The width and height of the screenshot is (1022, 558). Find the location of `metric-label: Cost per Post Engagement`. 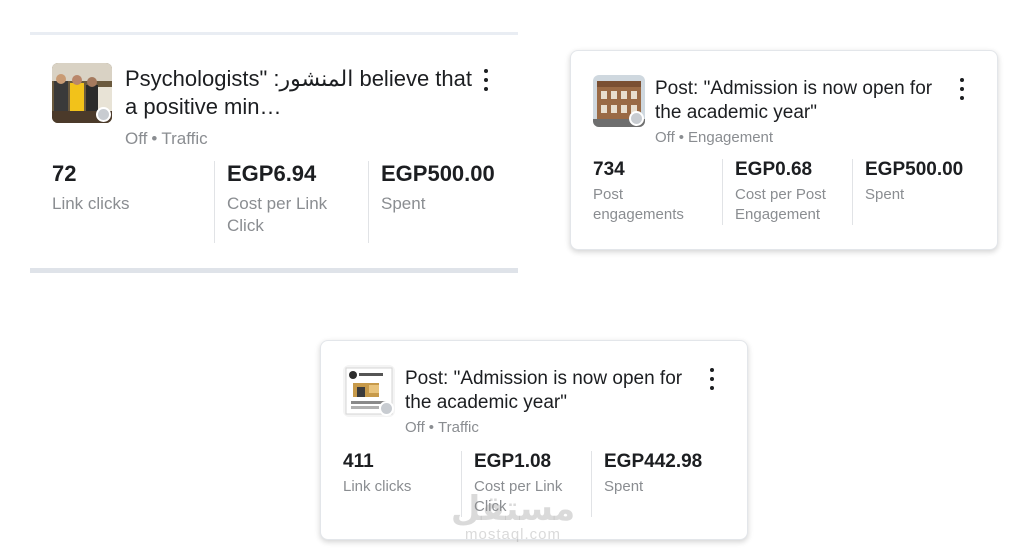

metric-label: Cost per Post Engagement is located at coordinates (780, 204).